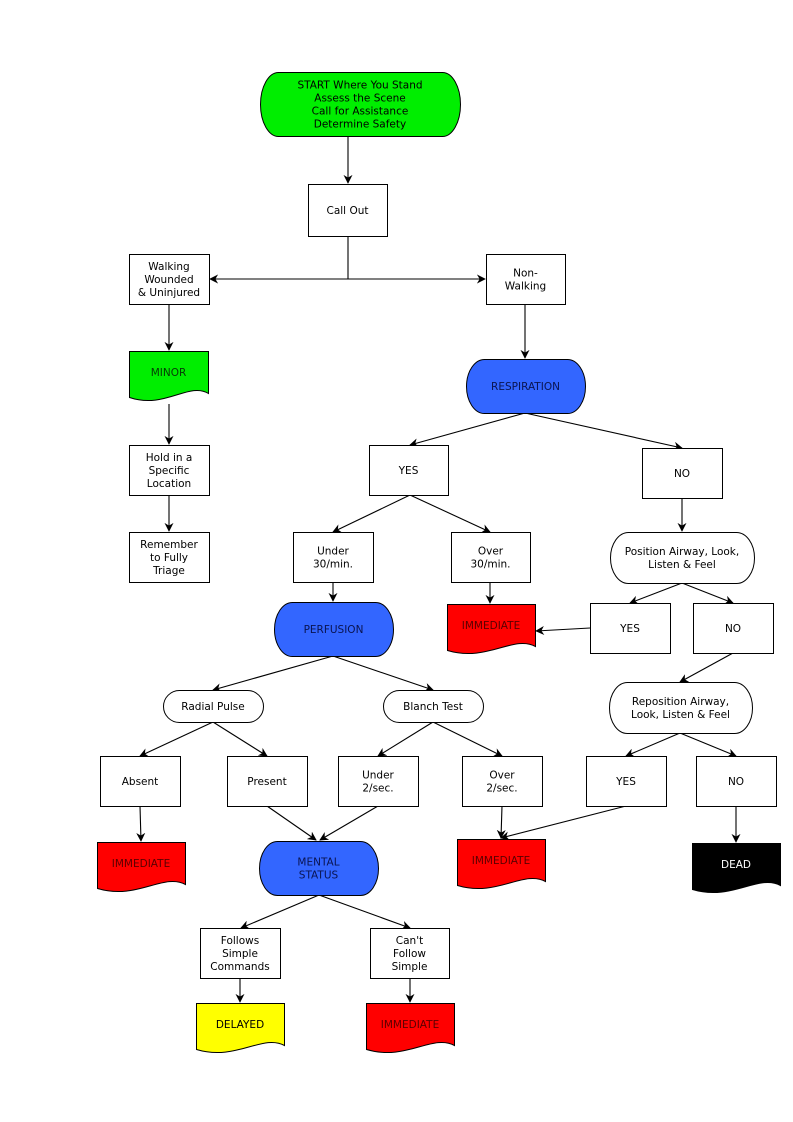 The width and height of the screenshot is (793, 1122). What do you see at coordinates (736, 781) in the screenshot?
I see `node-rep-no: NO` at bounding box center [736, 781].